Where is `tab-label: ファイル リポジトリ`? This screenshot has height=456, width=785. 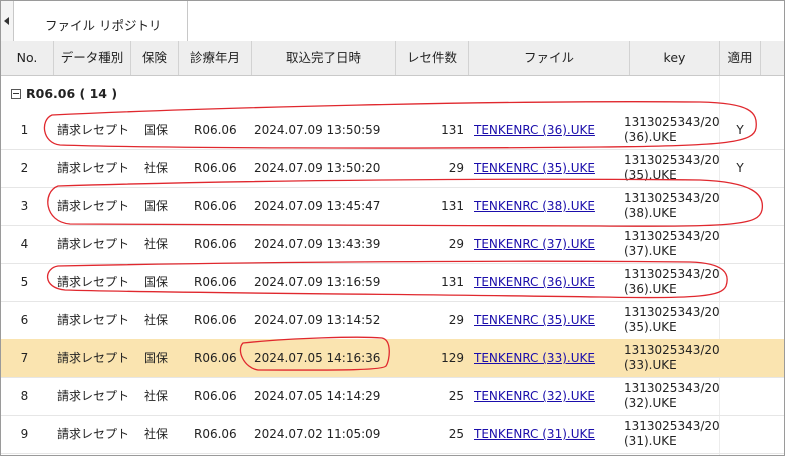
tab-label: ファイル リポジトリ is located at coordinates (103, 25).